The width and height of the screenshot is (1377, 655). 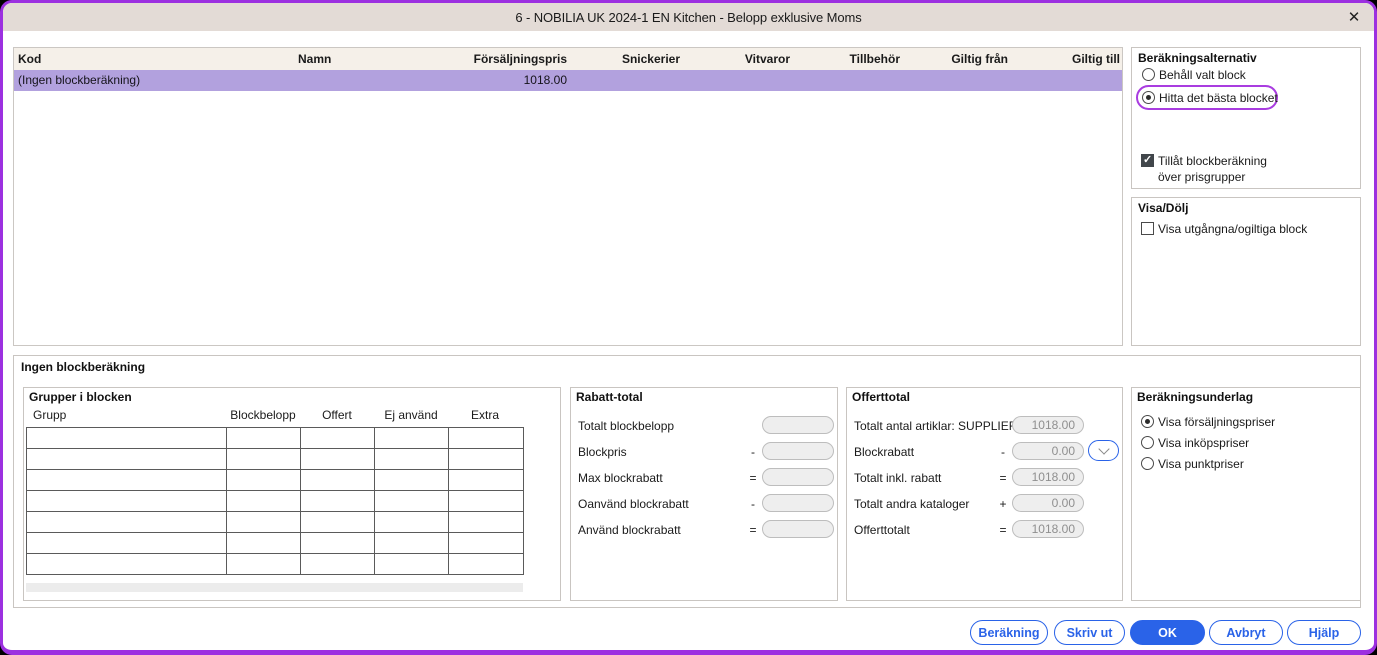 What do you see at coordinates (1096, 59) in the screenshot?
I see `col-header-giltig-till: Giltig till` at bounding box center [1096, 59].